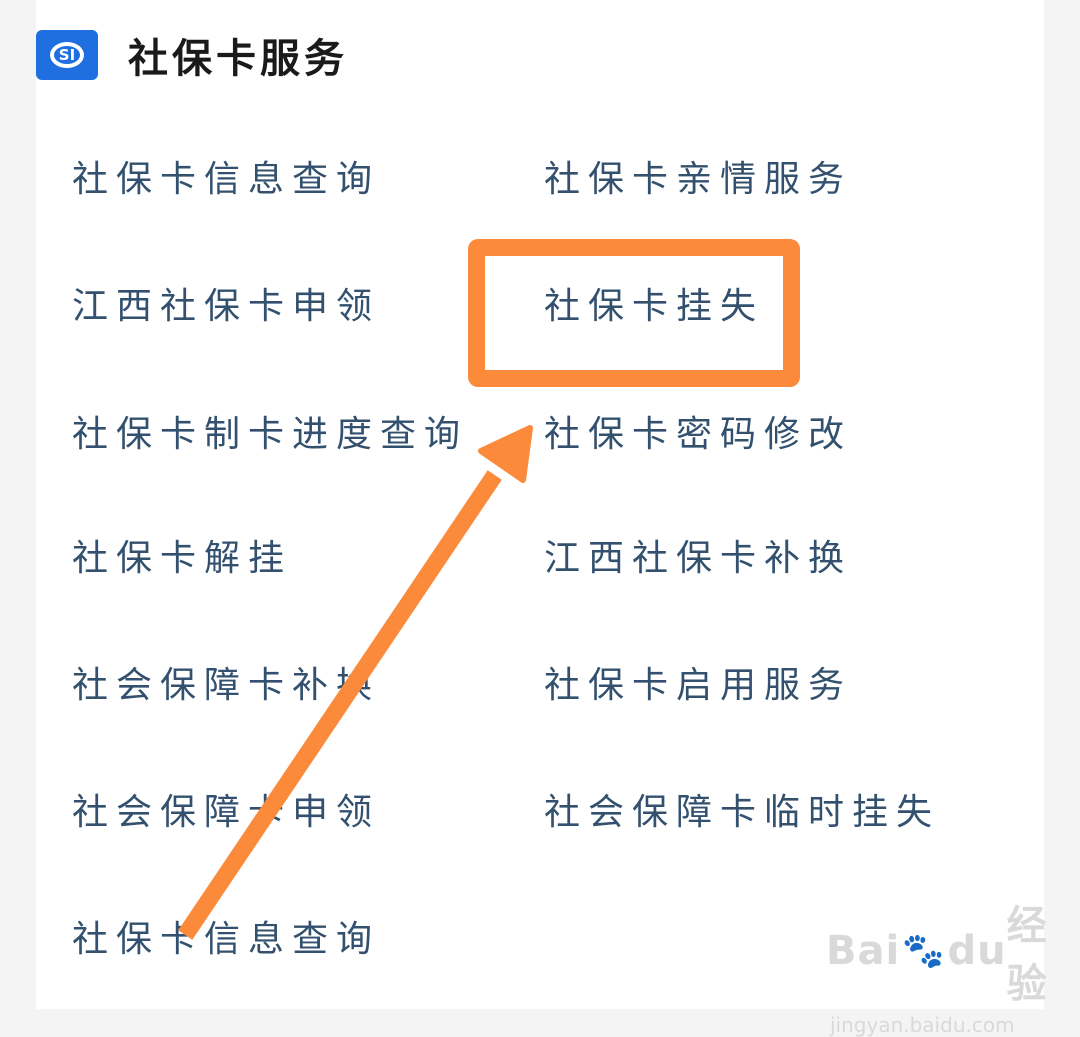 The height and width of the screenshot is (1037, 1080). I want to click on logo-mark: SI, so click(67, 55).